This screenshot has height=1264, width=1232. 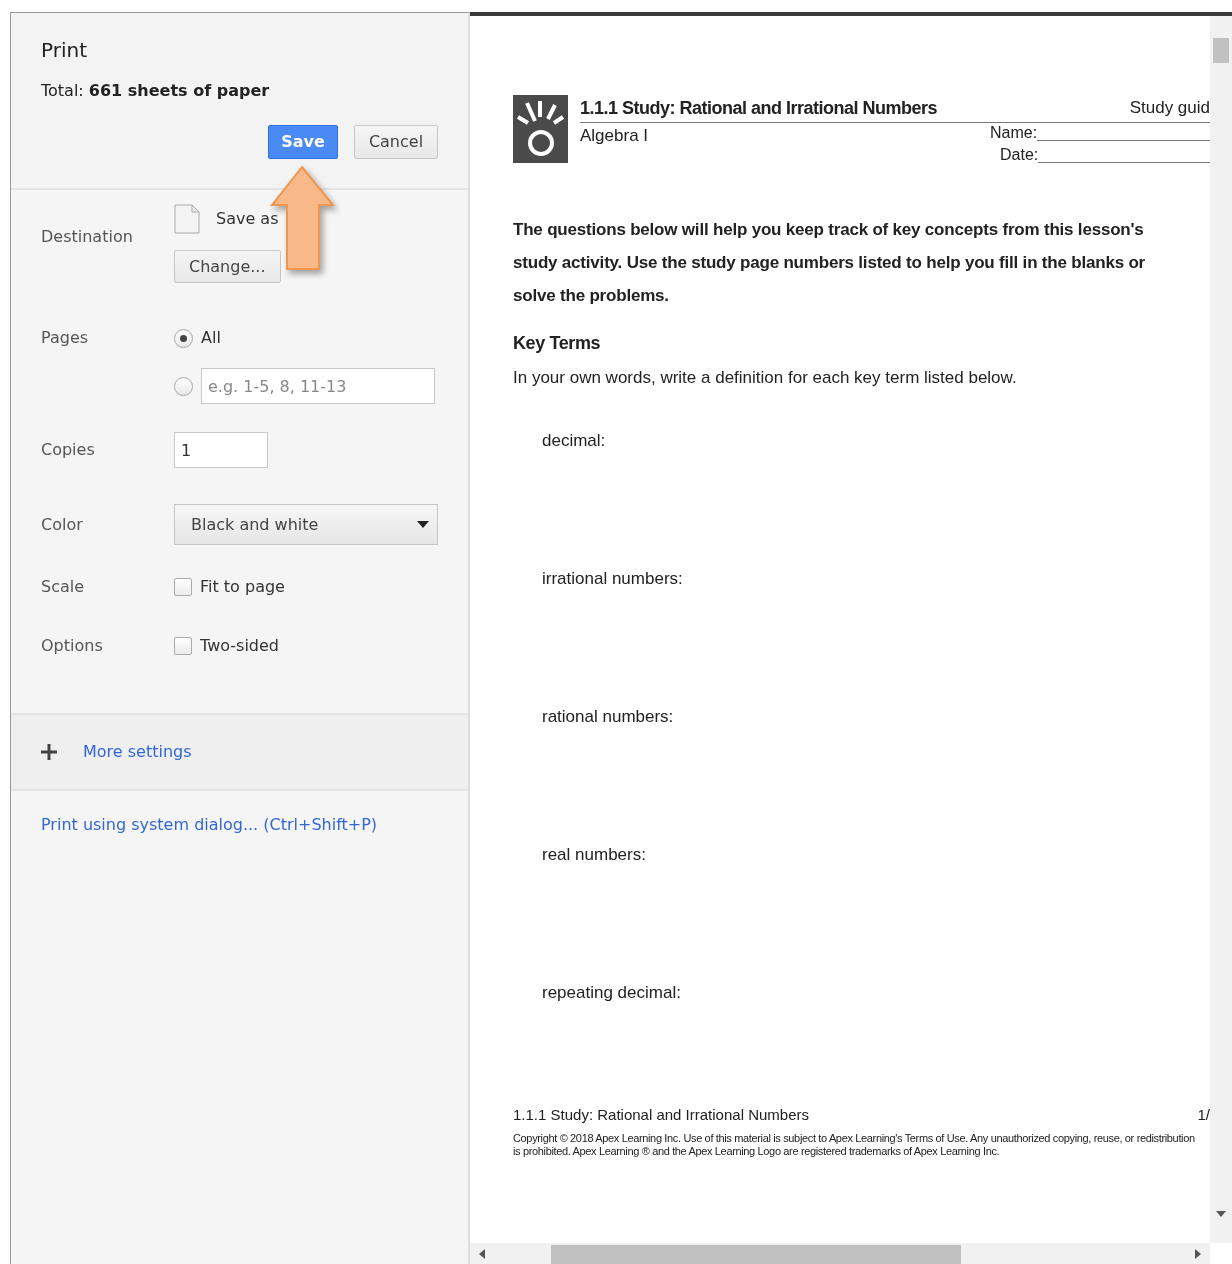 I want to click on document-title: 1.1.1 Study: Rational and Irrational Numbers, so click(x=759, y=108).